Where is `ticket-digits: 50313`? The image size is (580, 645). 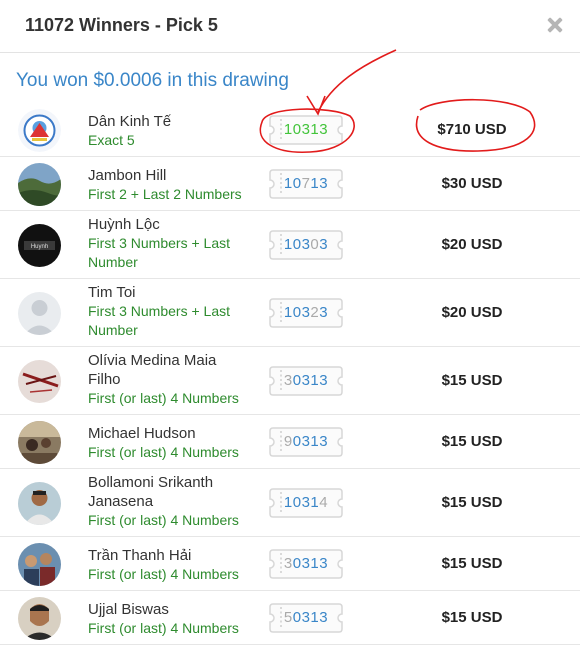 ticket-digits: 50313 is located at coordinates (306, 618).